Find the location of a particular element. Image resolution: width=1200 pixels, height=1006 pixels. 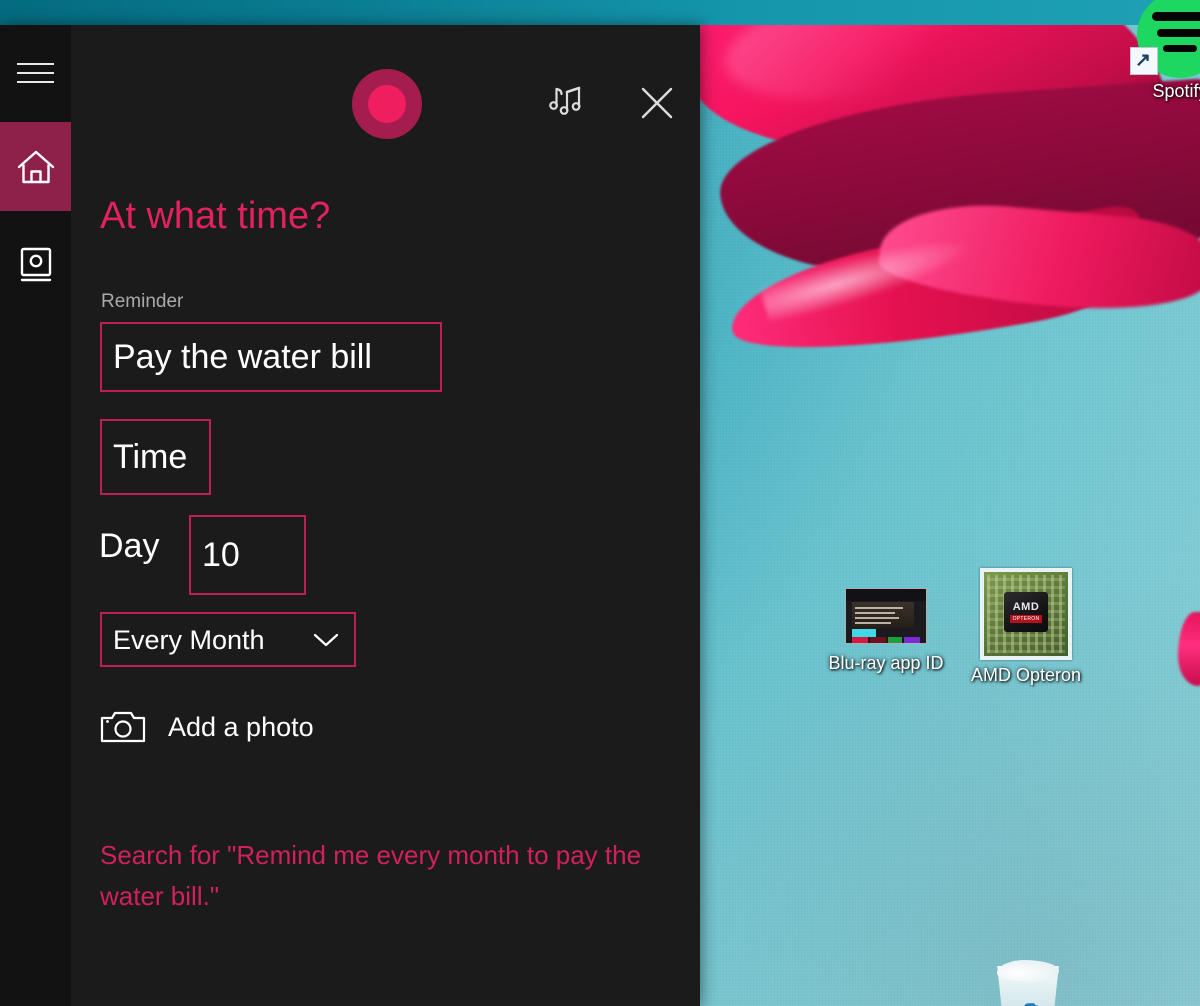

cortana-orb-inner is located at coordinates (387, 104).